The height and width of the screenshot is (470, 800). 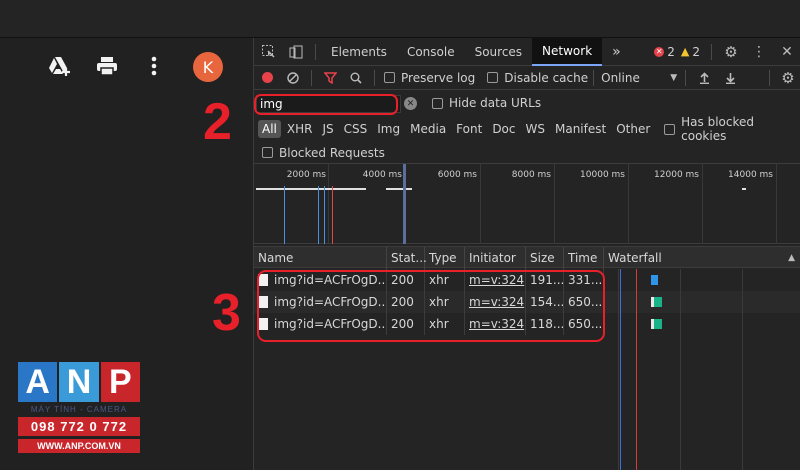 I want to click on column-header-initiator: Initiator, so click(x=495, y=258).